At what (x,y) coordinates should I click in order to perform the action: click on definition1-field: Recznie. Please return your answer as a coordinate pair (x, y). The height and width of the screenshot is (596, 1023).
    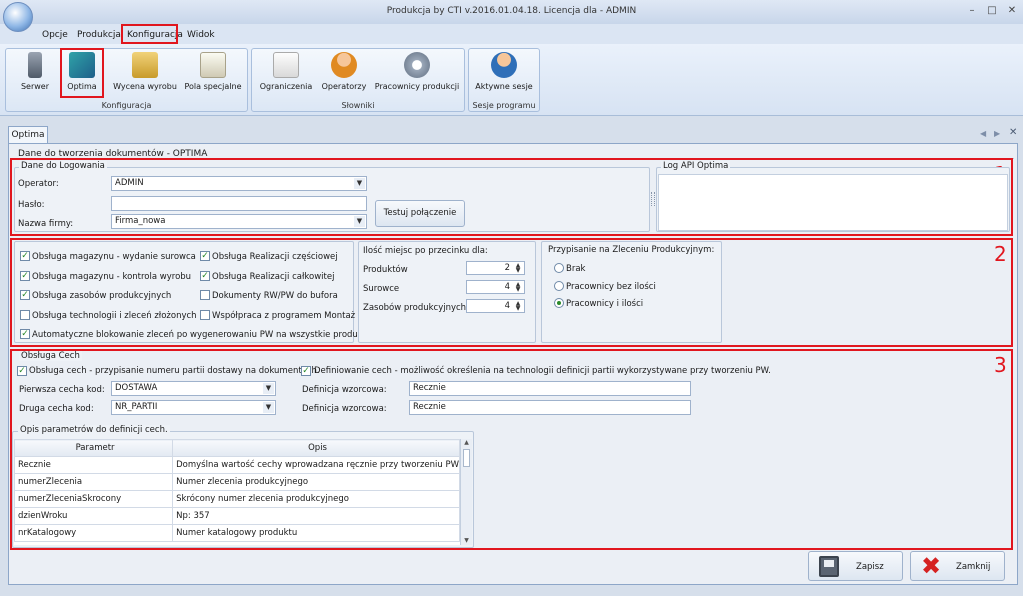
    Looking at the image, I should click on (550, 388).